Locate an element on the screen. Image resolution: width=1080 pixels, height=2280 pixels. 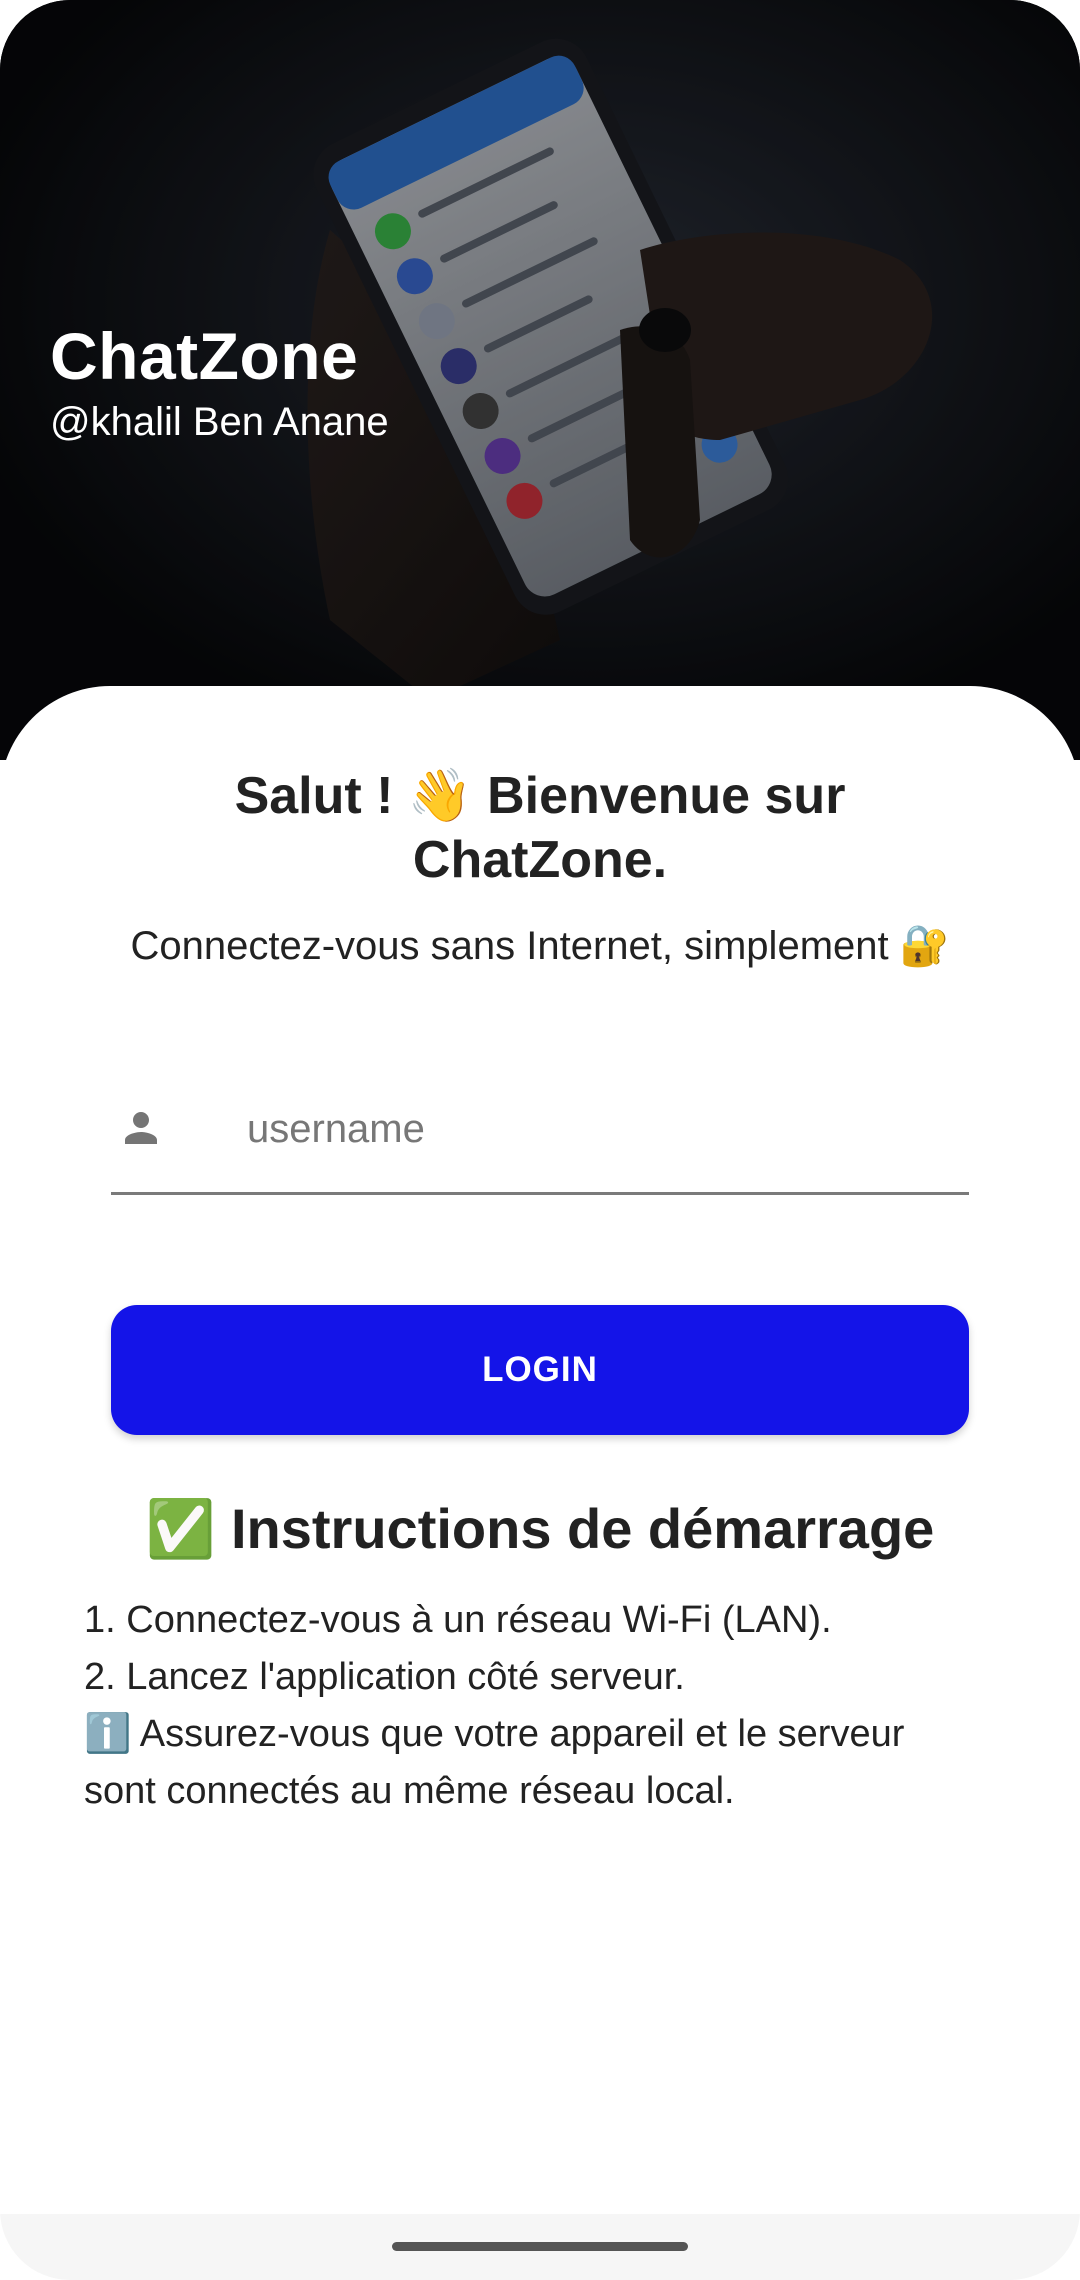
app-title: ChatZone is located at coordinates (204, 356).